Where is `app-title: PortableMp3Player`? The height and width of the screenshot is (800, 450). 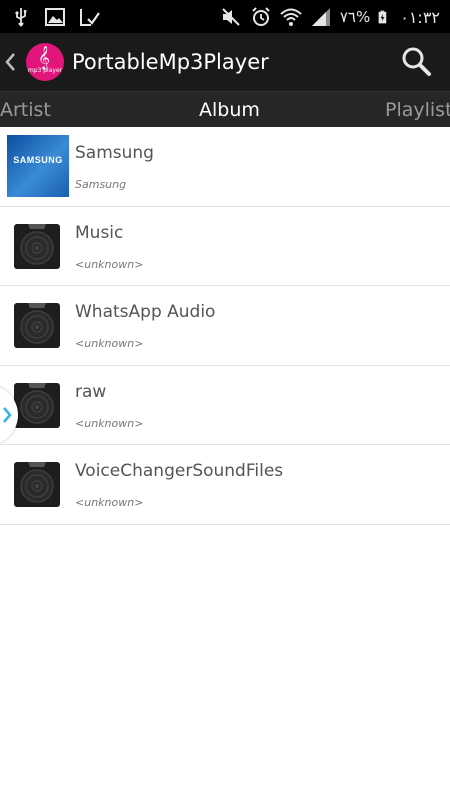 app-title: PortableMp3Player is located at coordinates (170, 62).